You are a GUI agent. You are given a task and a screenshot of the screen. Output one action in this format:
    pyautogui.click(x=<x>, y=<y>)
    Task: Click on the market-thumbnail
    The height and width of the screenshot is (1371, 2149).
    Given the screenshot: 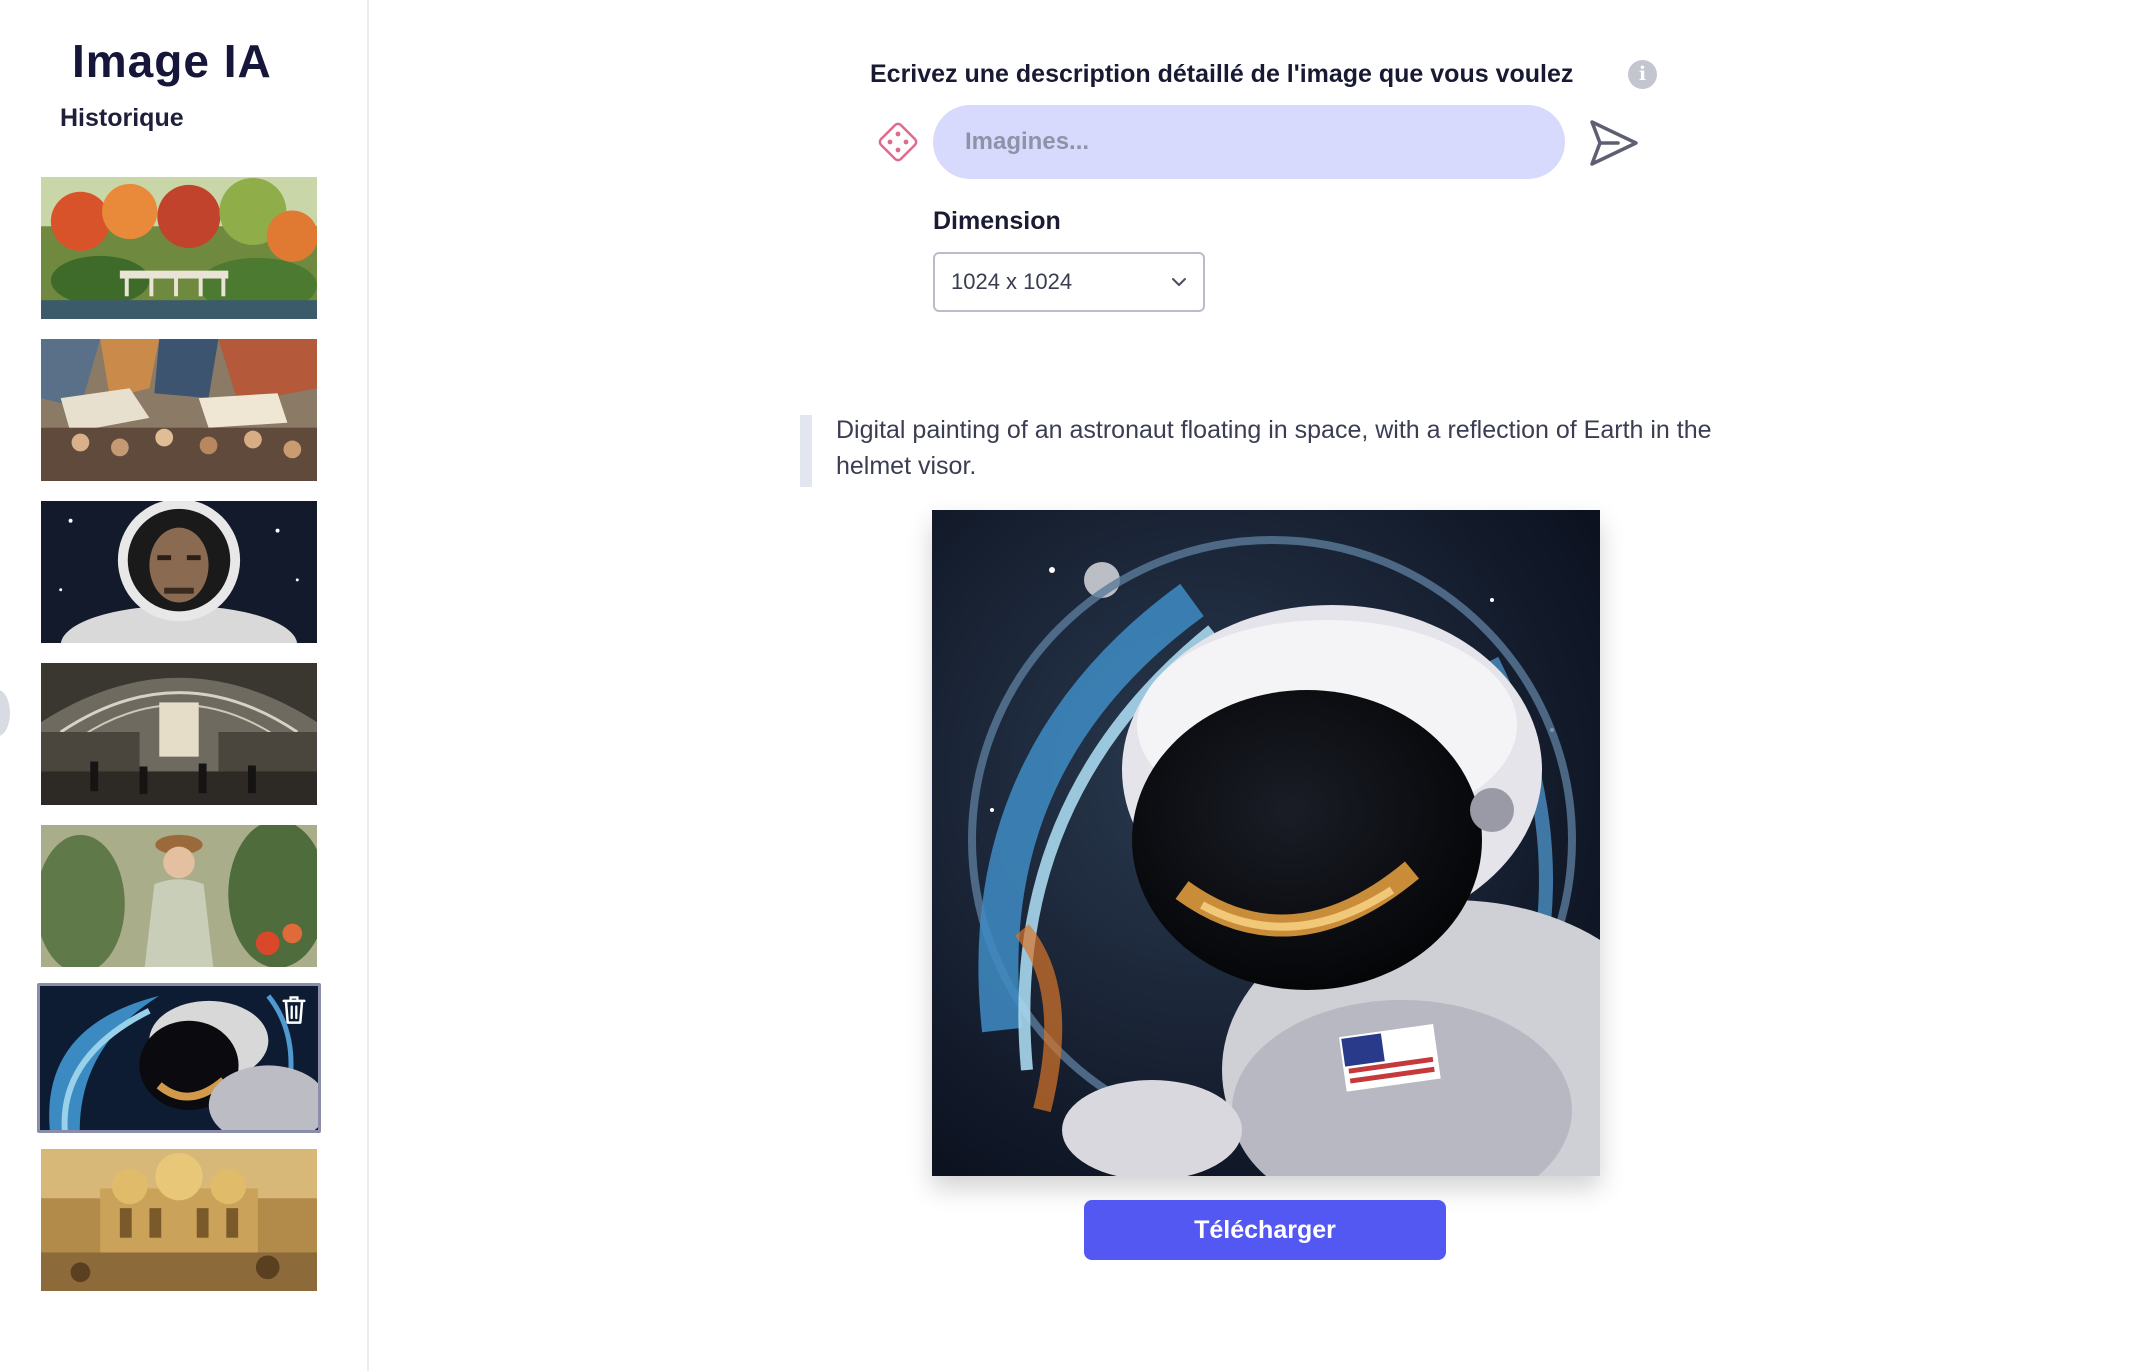 What is the action you would take?
    pyautogui.click(x=179, y=410)
    